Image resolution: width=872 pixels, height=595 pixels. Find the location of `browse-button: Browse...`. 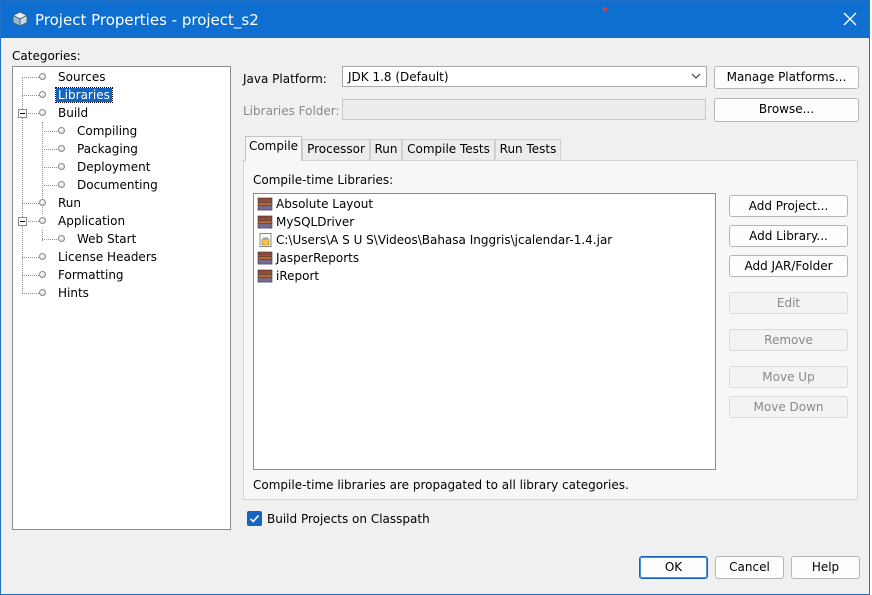

browse-button: Browse... is located at coordinates (786, 110).